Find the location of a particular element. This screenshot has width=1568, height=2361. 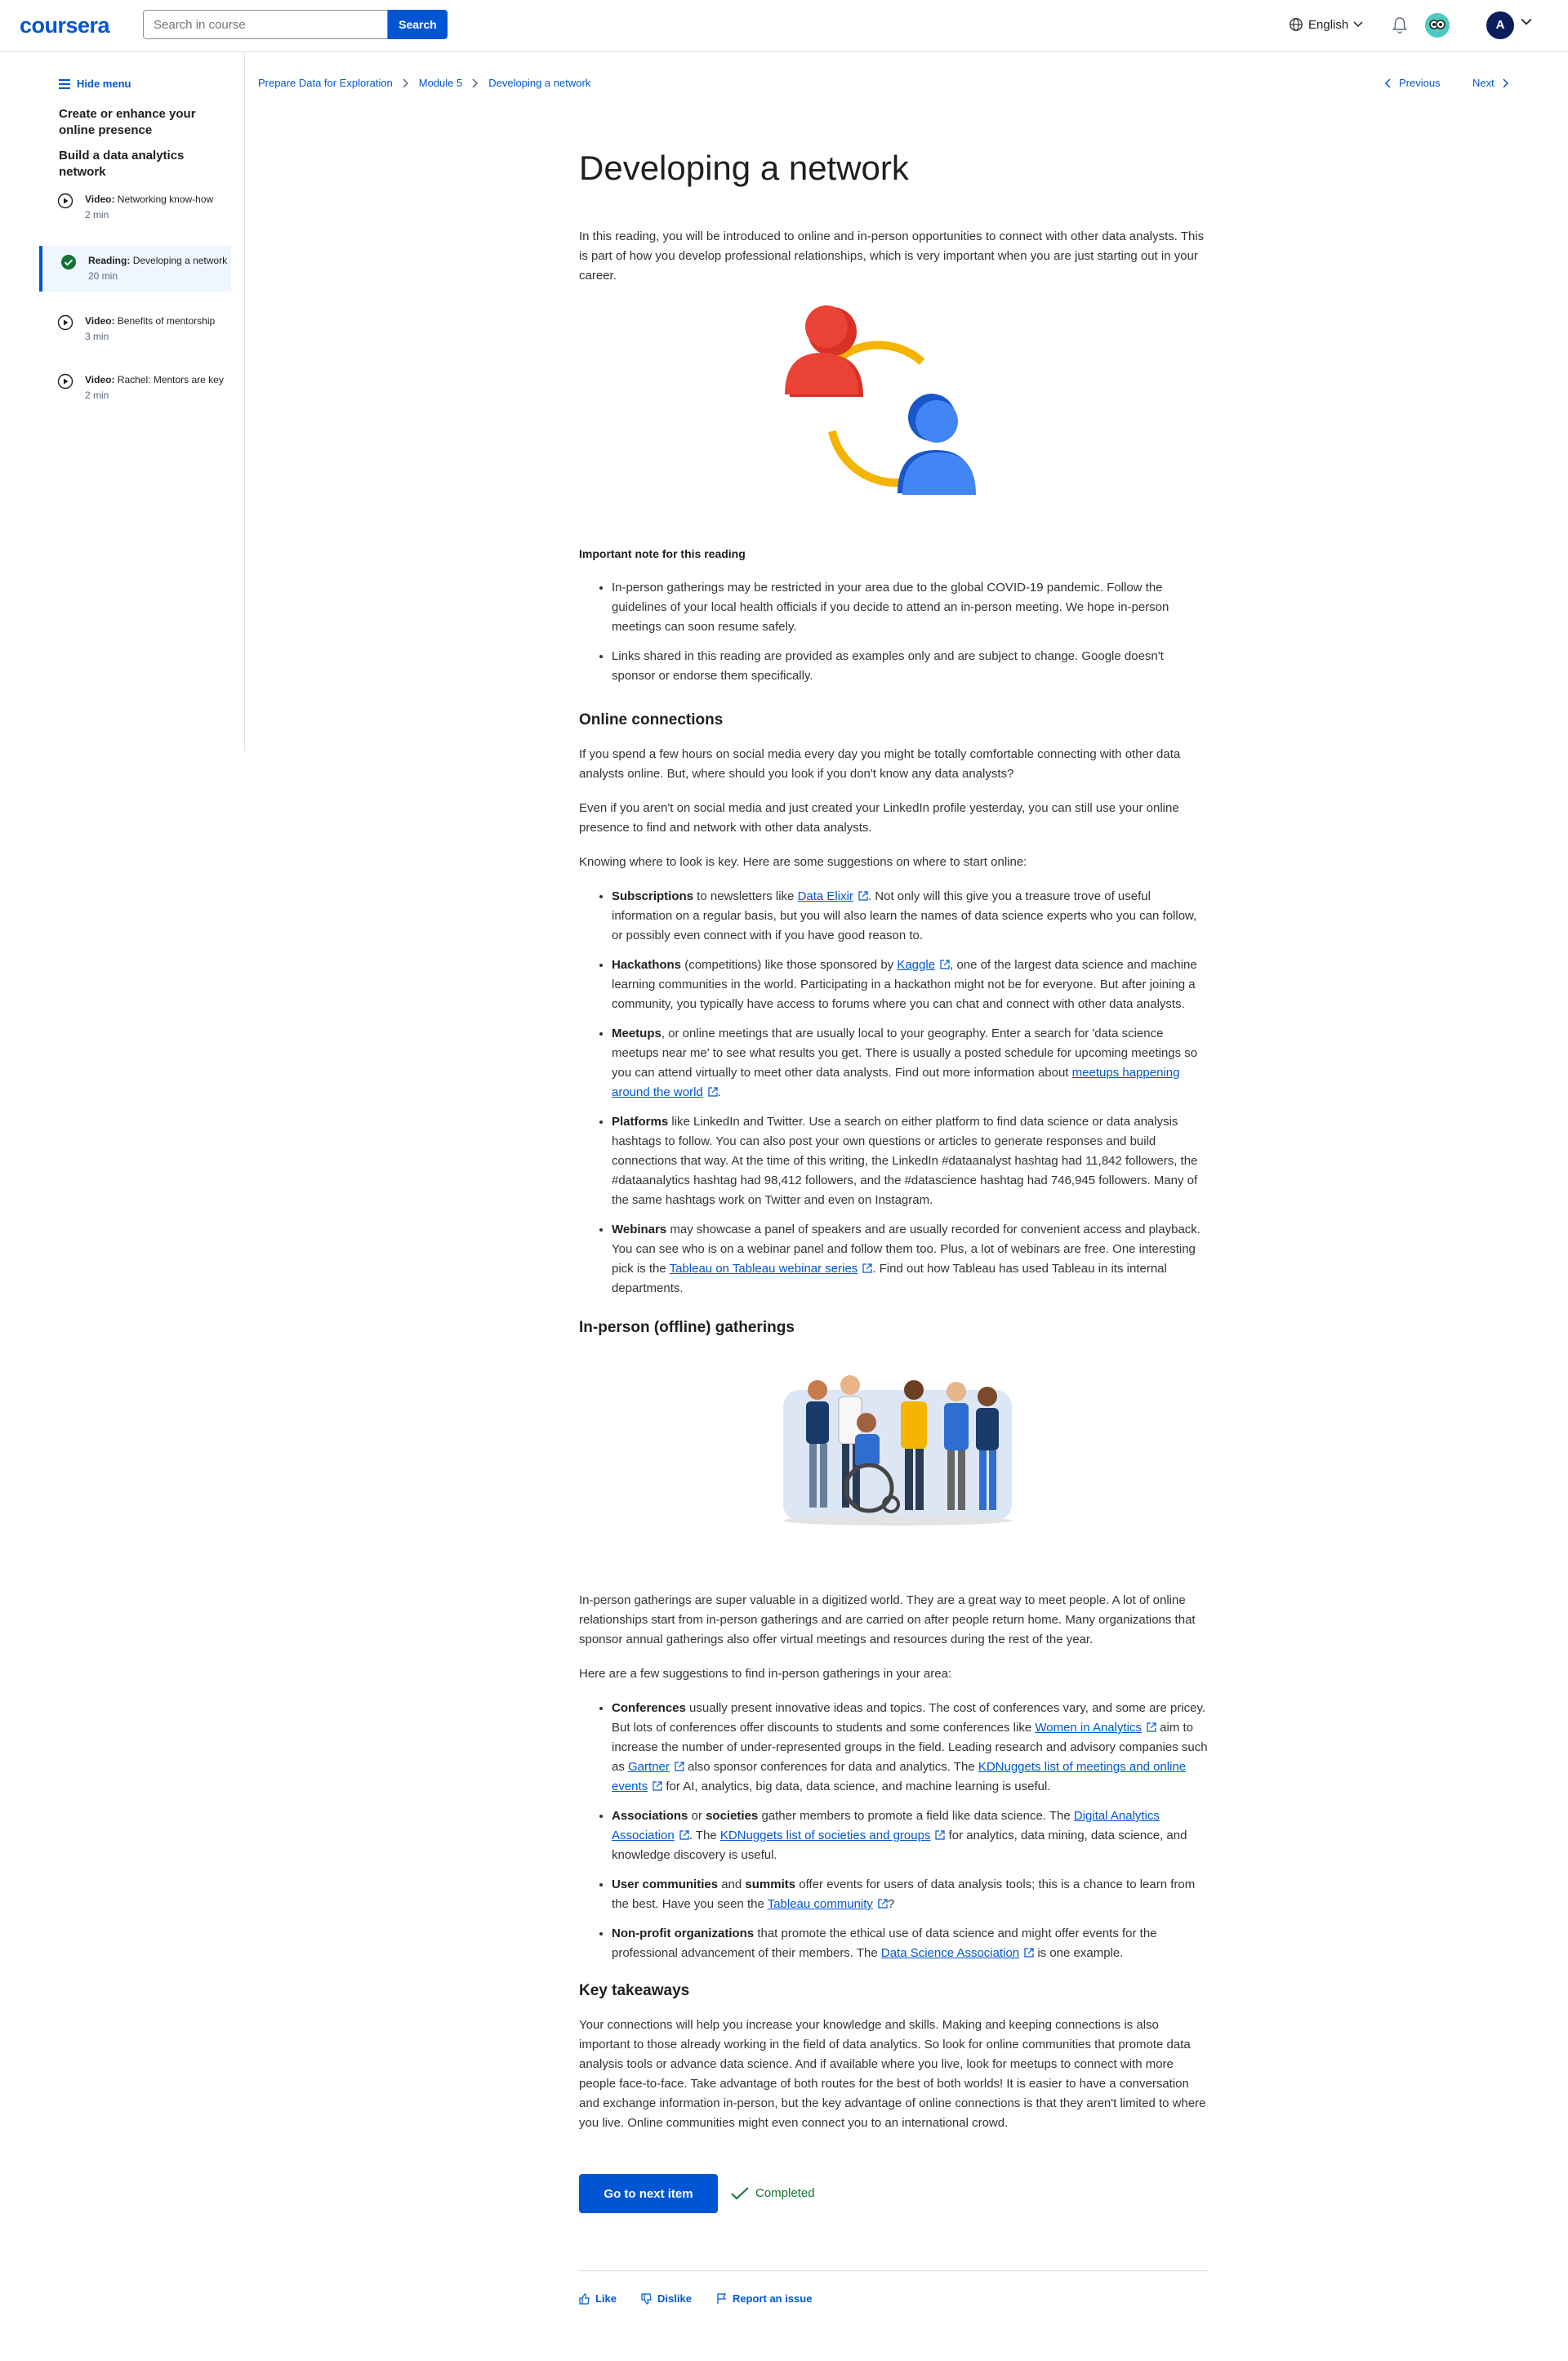

text: is one example. is located at coordinates (1079, 1953).